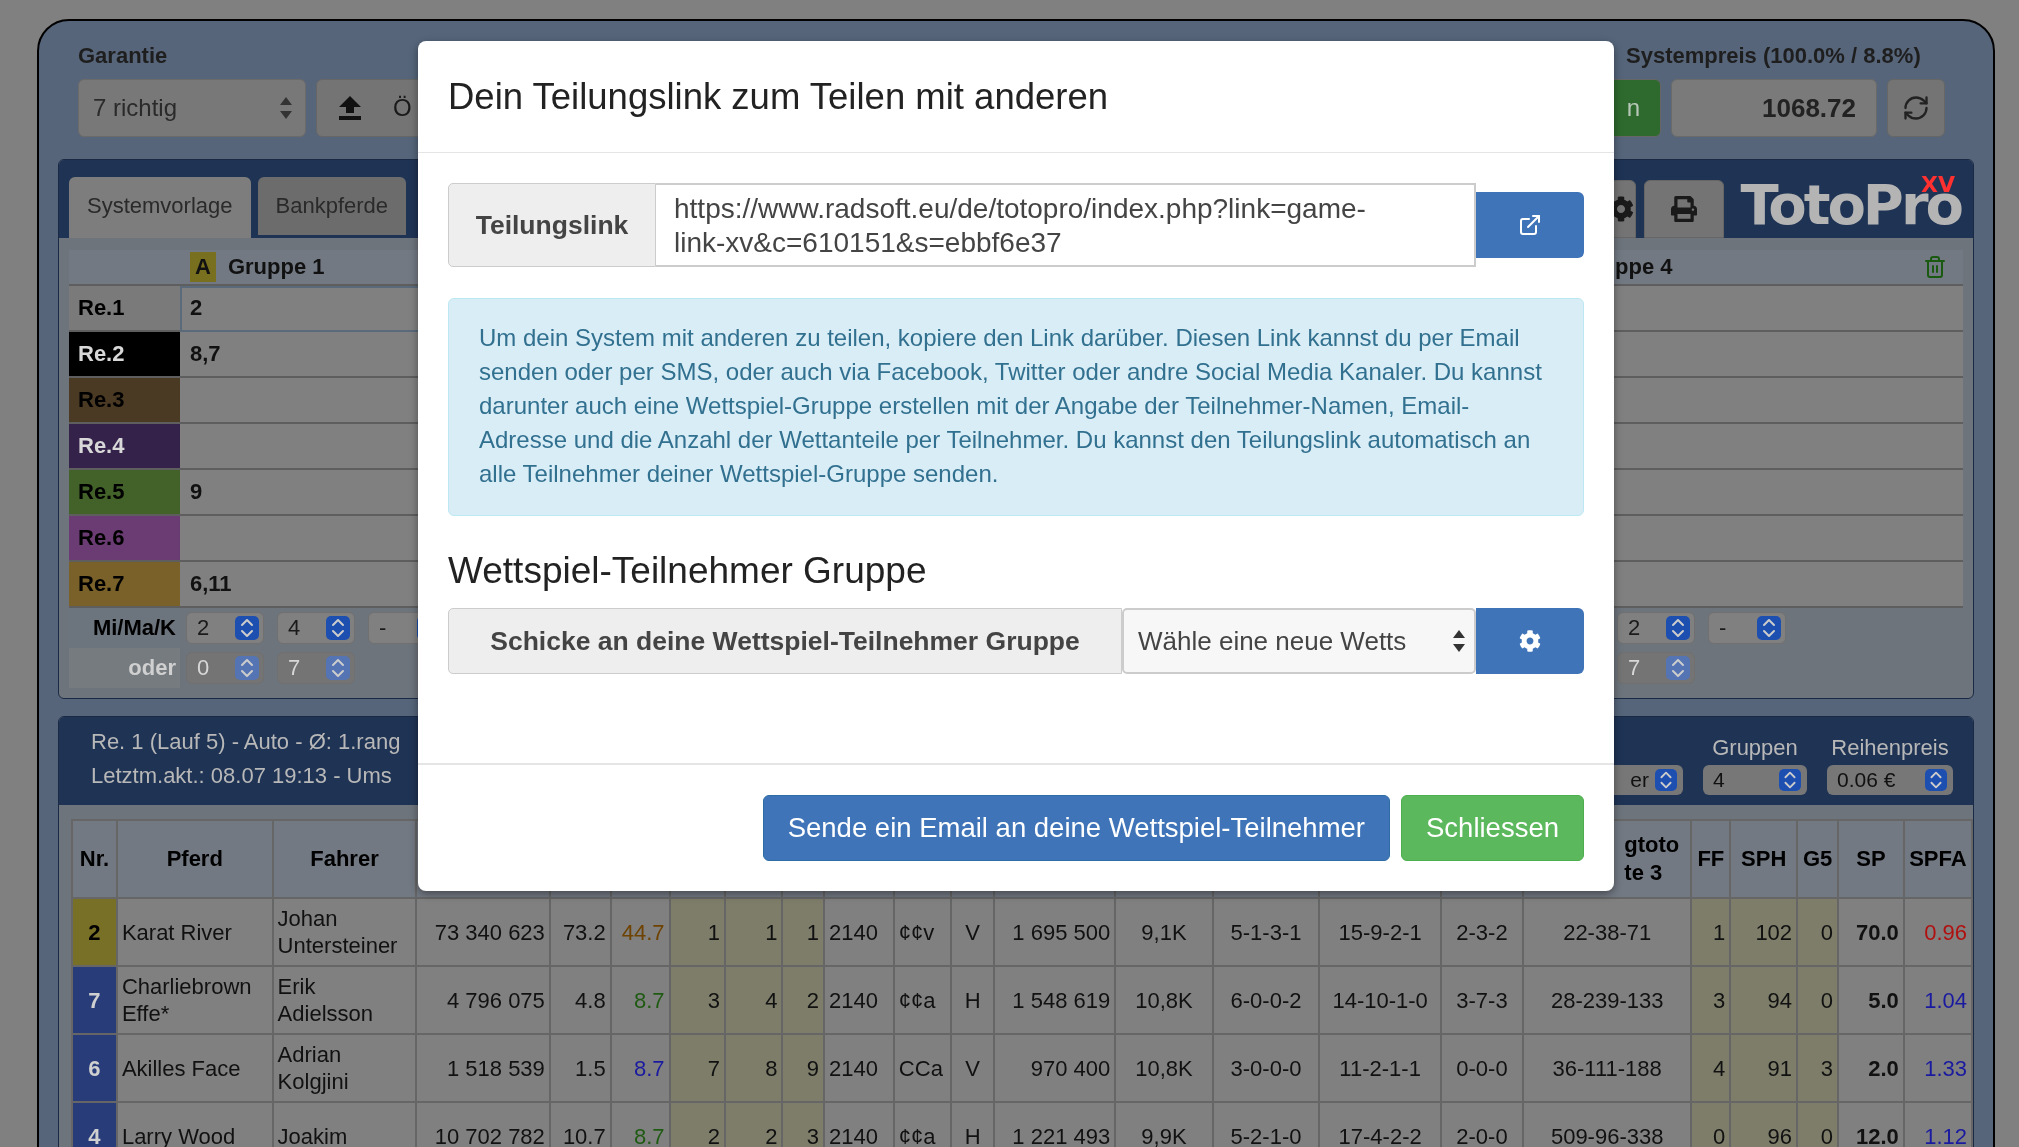 The image size is (2019, 1147). I want to click on cell-value: 6,11, so click(211, 584).